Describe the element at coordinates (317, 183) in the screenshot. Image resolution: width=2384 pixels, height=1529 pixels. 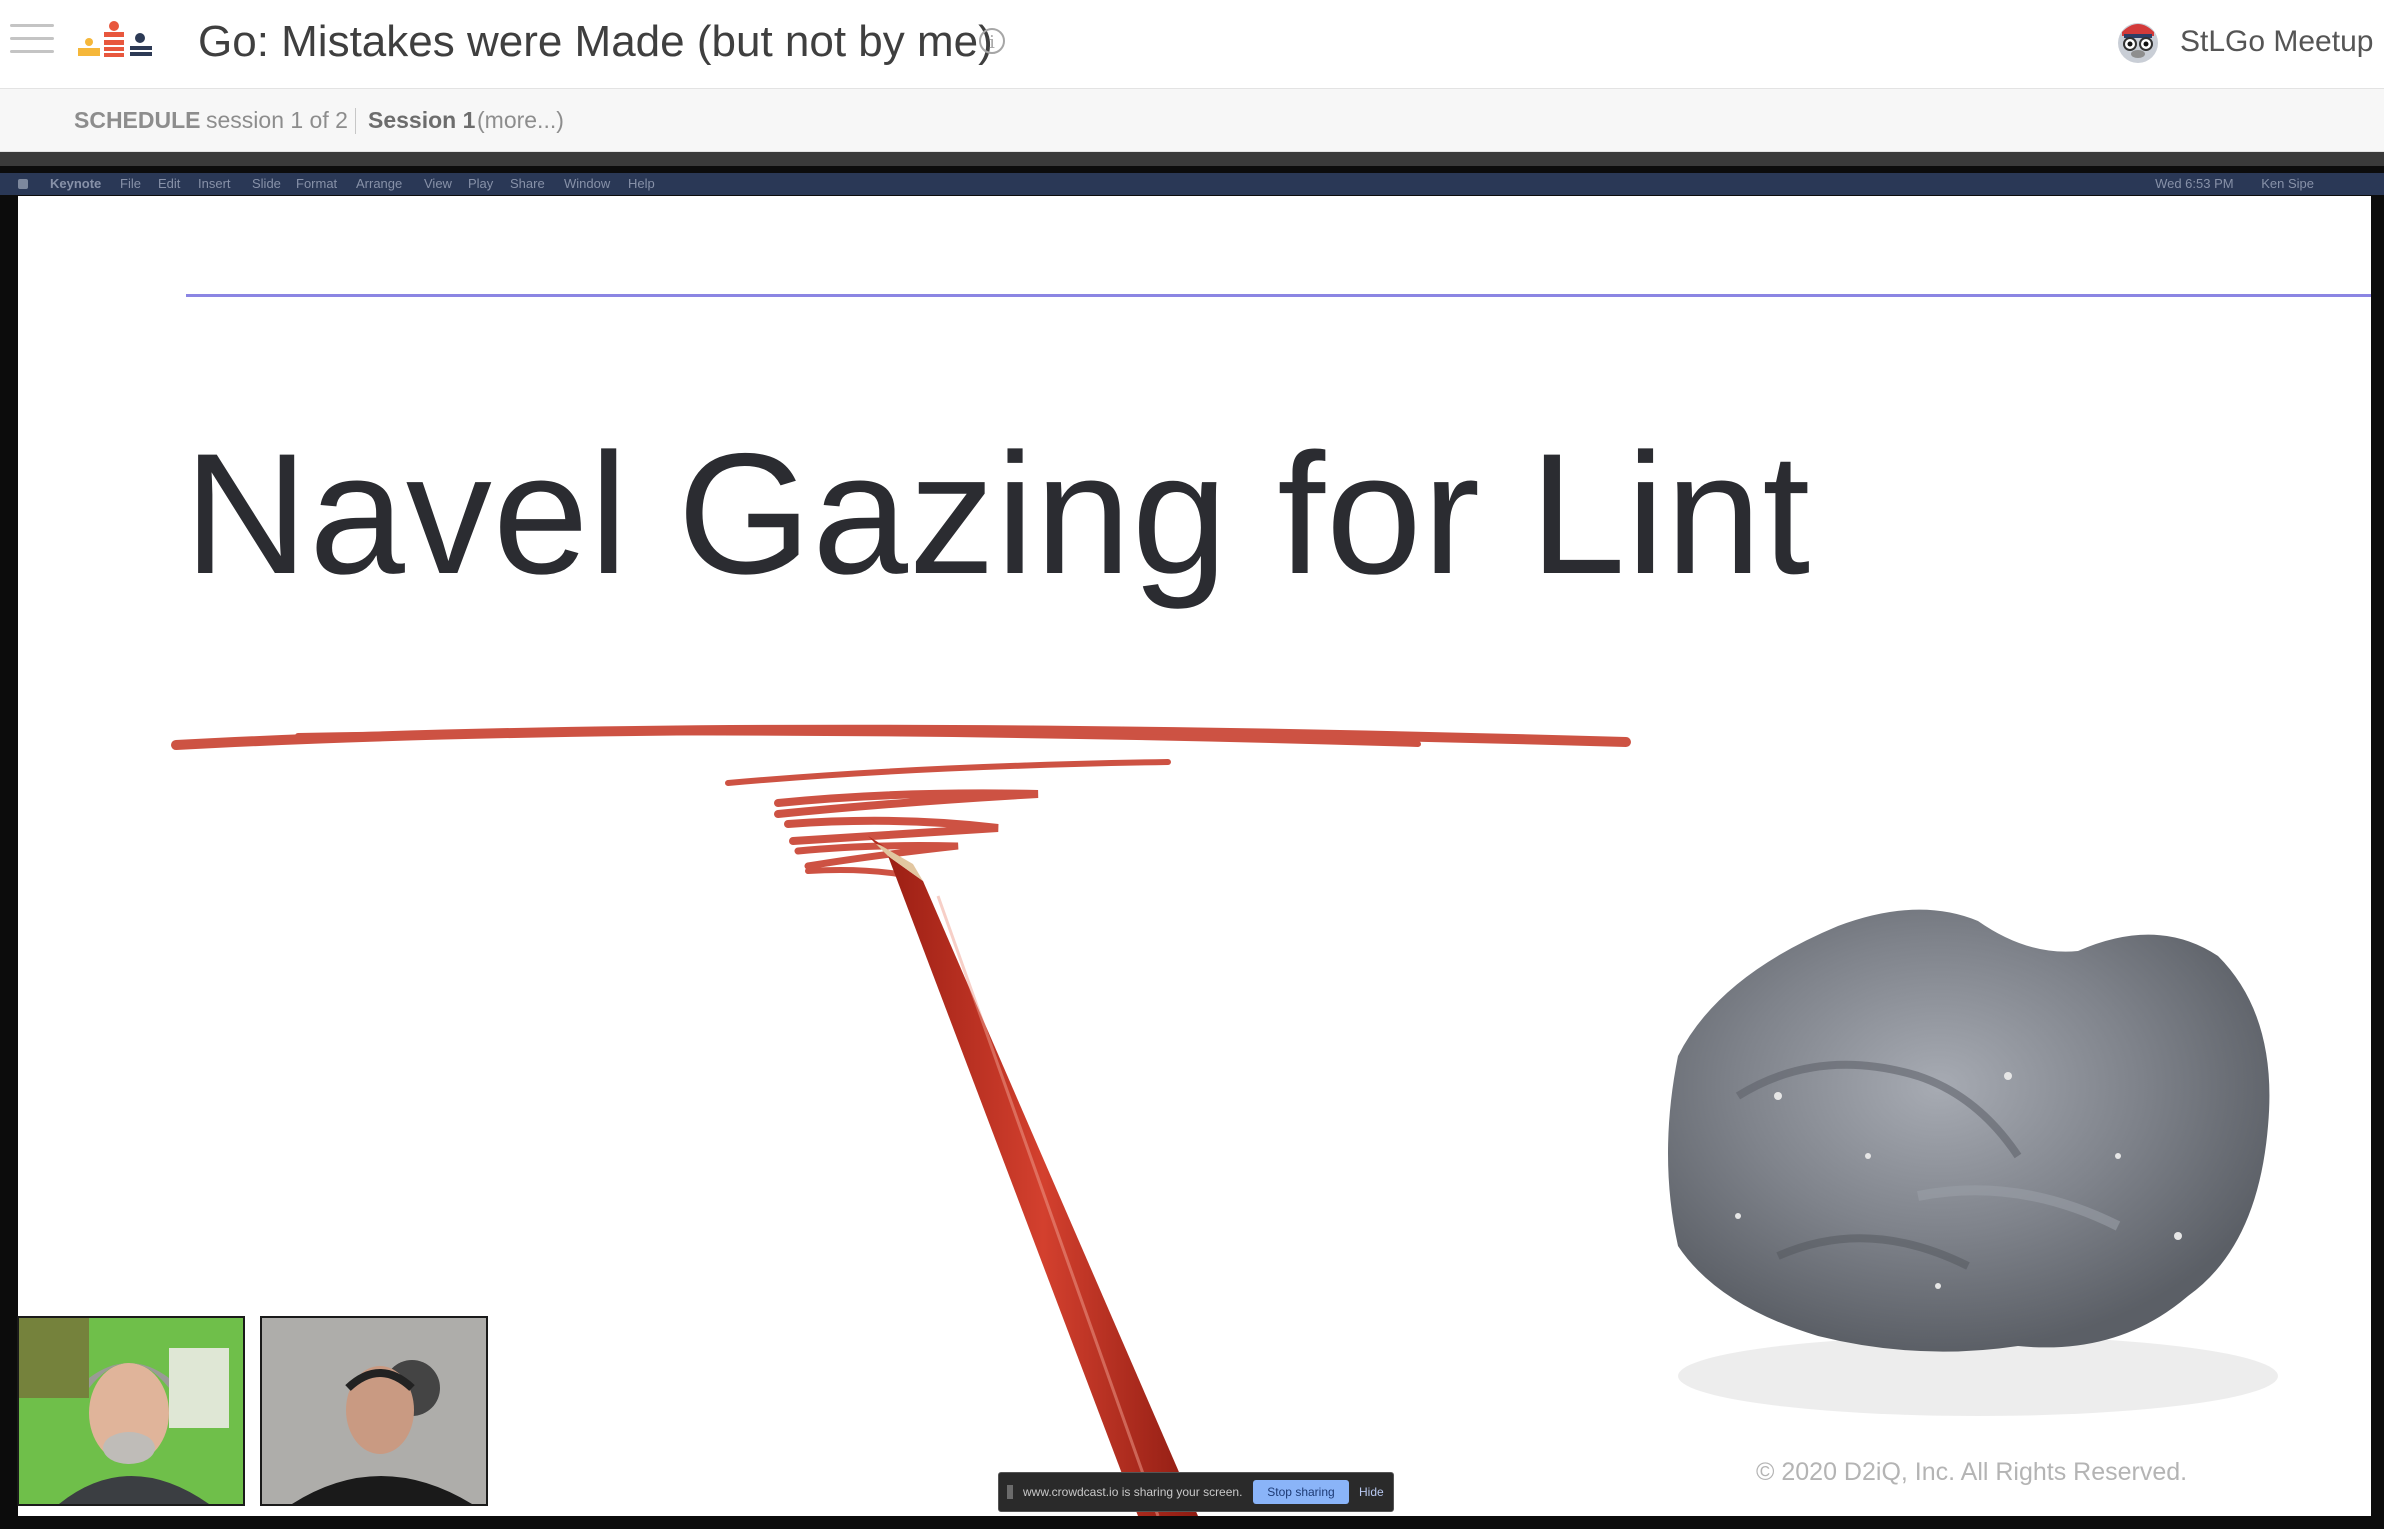
I see `menubar-item: Format` at that location.